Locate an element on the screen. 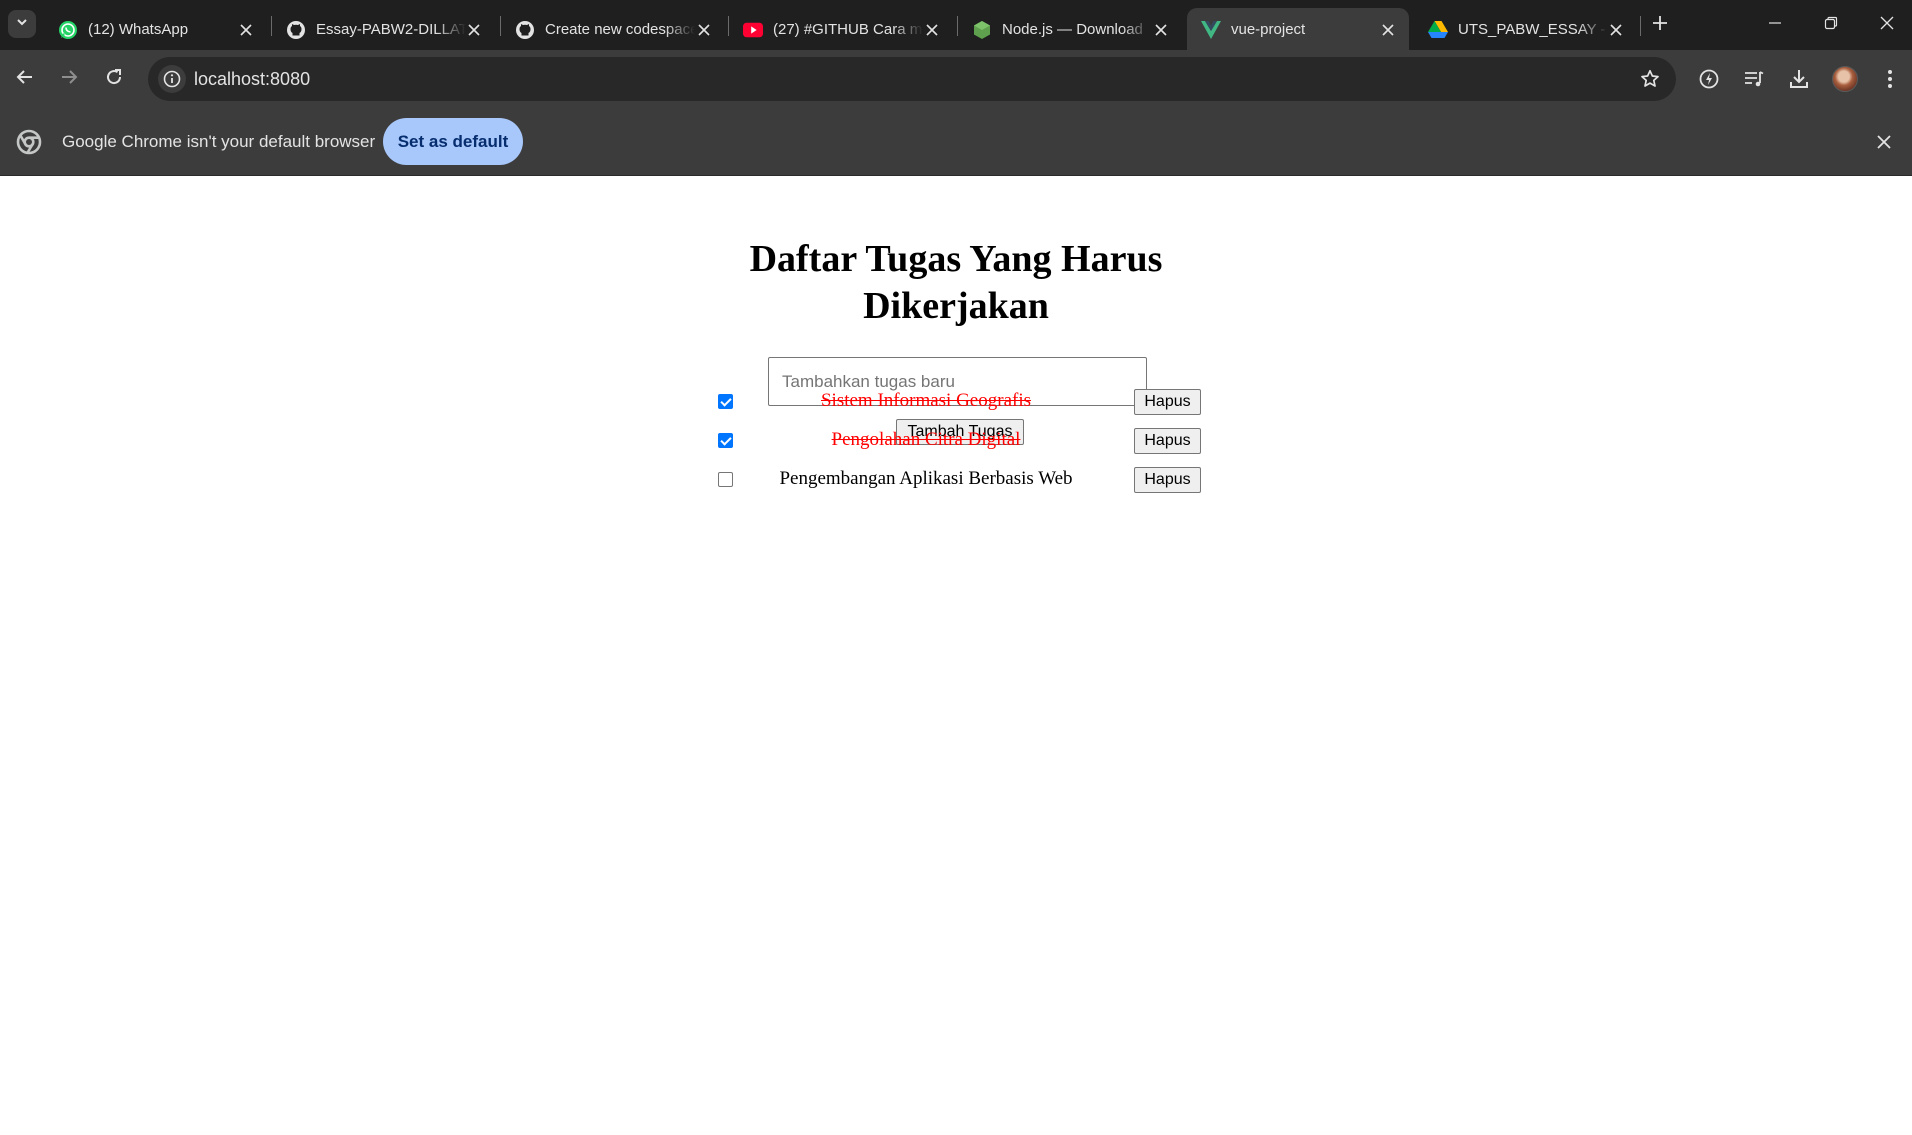  google-drive-icon is located at coordinates (1438, 30).